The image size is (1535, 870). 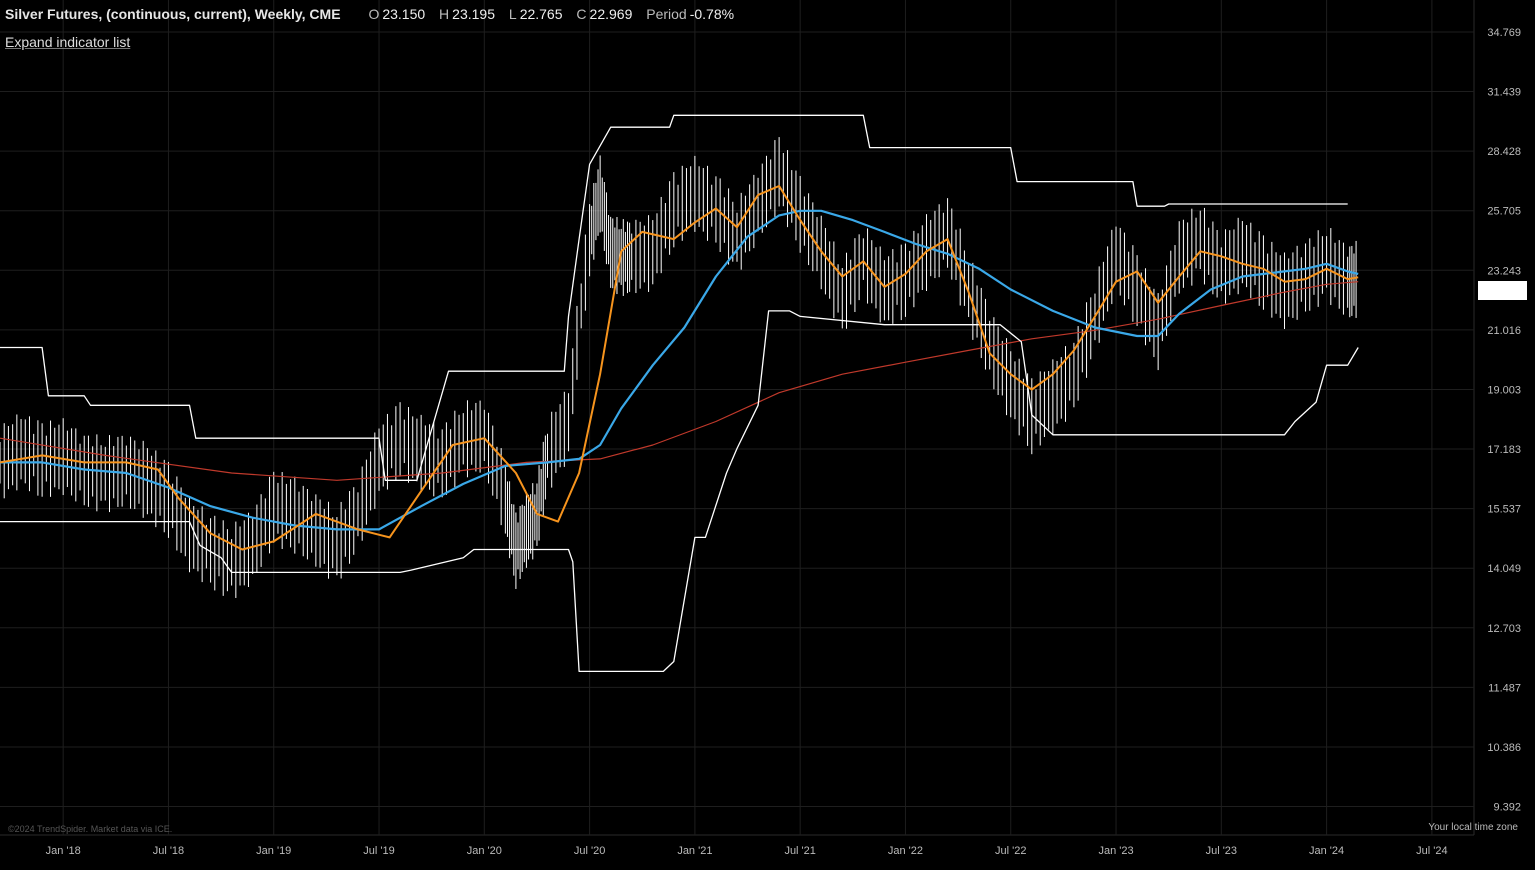 I want to click on x-tick-label: Jul '23, so click(x=1221, y=851).